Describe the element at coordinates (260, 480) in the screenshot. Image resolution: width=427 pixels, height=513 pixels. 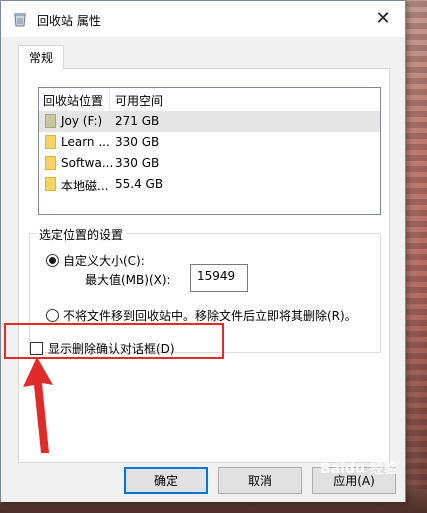
I see `cancel-button: 取消` at that location.